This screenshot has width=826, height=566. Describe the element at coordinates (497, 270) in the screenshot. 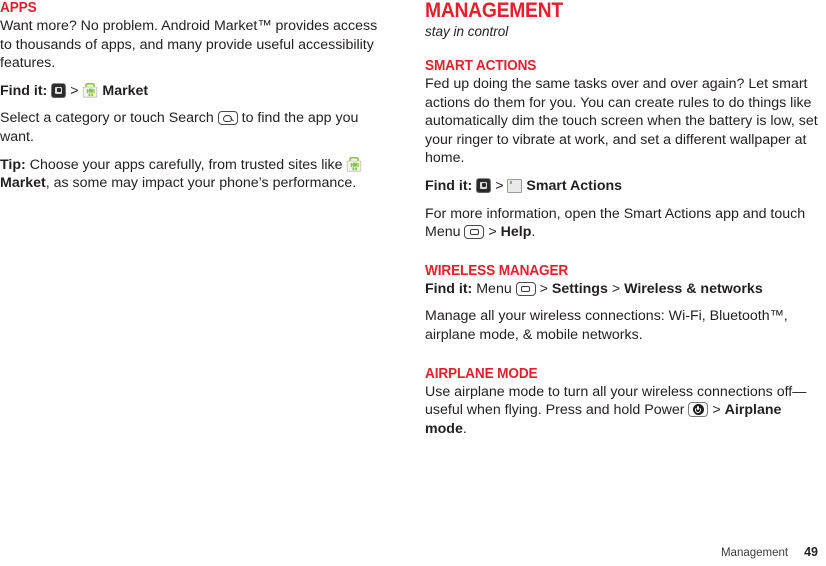

I see `wireless-manager-heading: WIRELESS MANAGER` at that location.